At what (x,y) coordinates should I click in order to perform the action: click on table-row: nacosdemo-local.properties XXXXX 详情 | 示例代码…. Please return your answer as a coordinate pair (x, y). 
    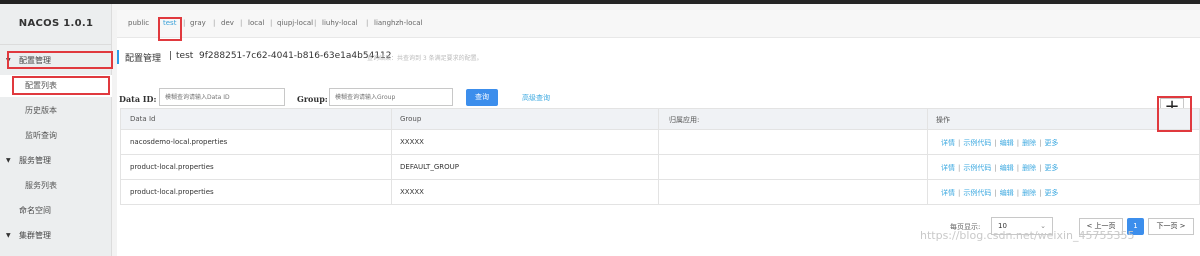
    Looking at the image, I should click on (660, 142).